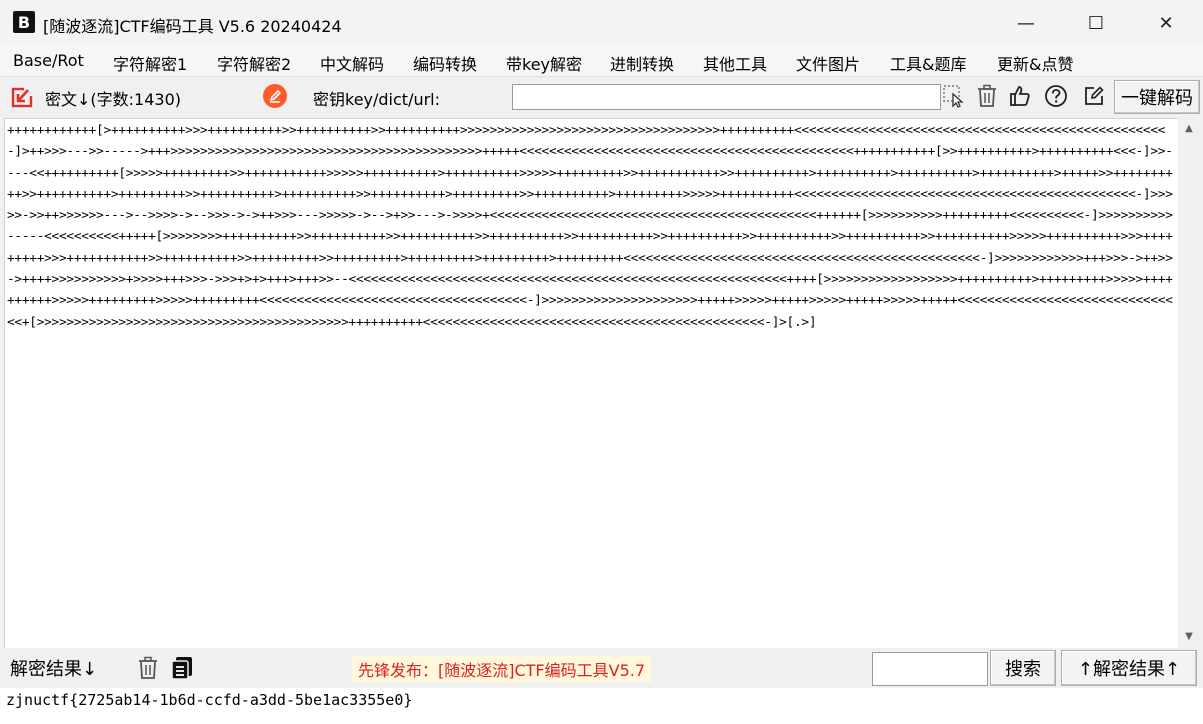 The image size is (1203, 724). Describe the element at coordinates (1056, 96) in the screenshot. I see `help-icon` at that location.